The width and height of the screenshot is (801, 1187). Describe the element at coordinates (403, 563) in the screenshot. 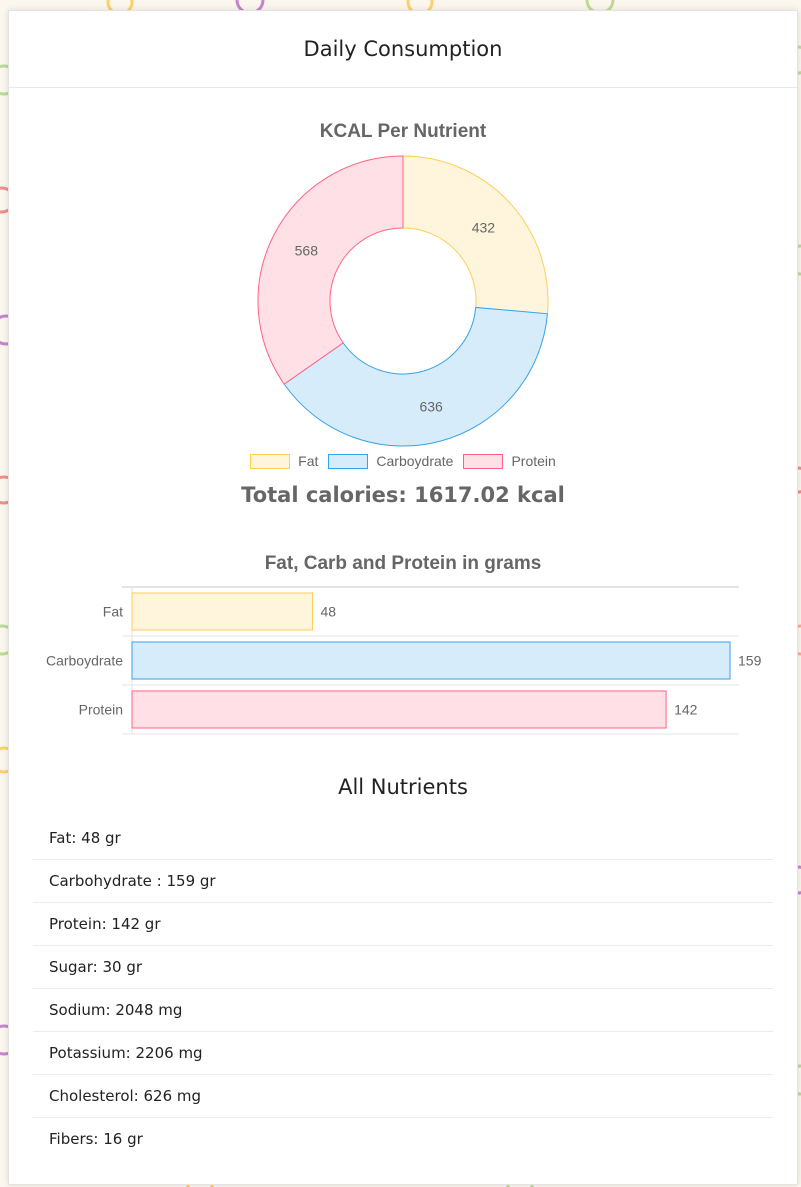

I see `bar-chart-title: Fat, Carb and Protein in grams` at that location.